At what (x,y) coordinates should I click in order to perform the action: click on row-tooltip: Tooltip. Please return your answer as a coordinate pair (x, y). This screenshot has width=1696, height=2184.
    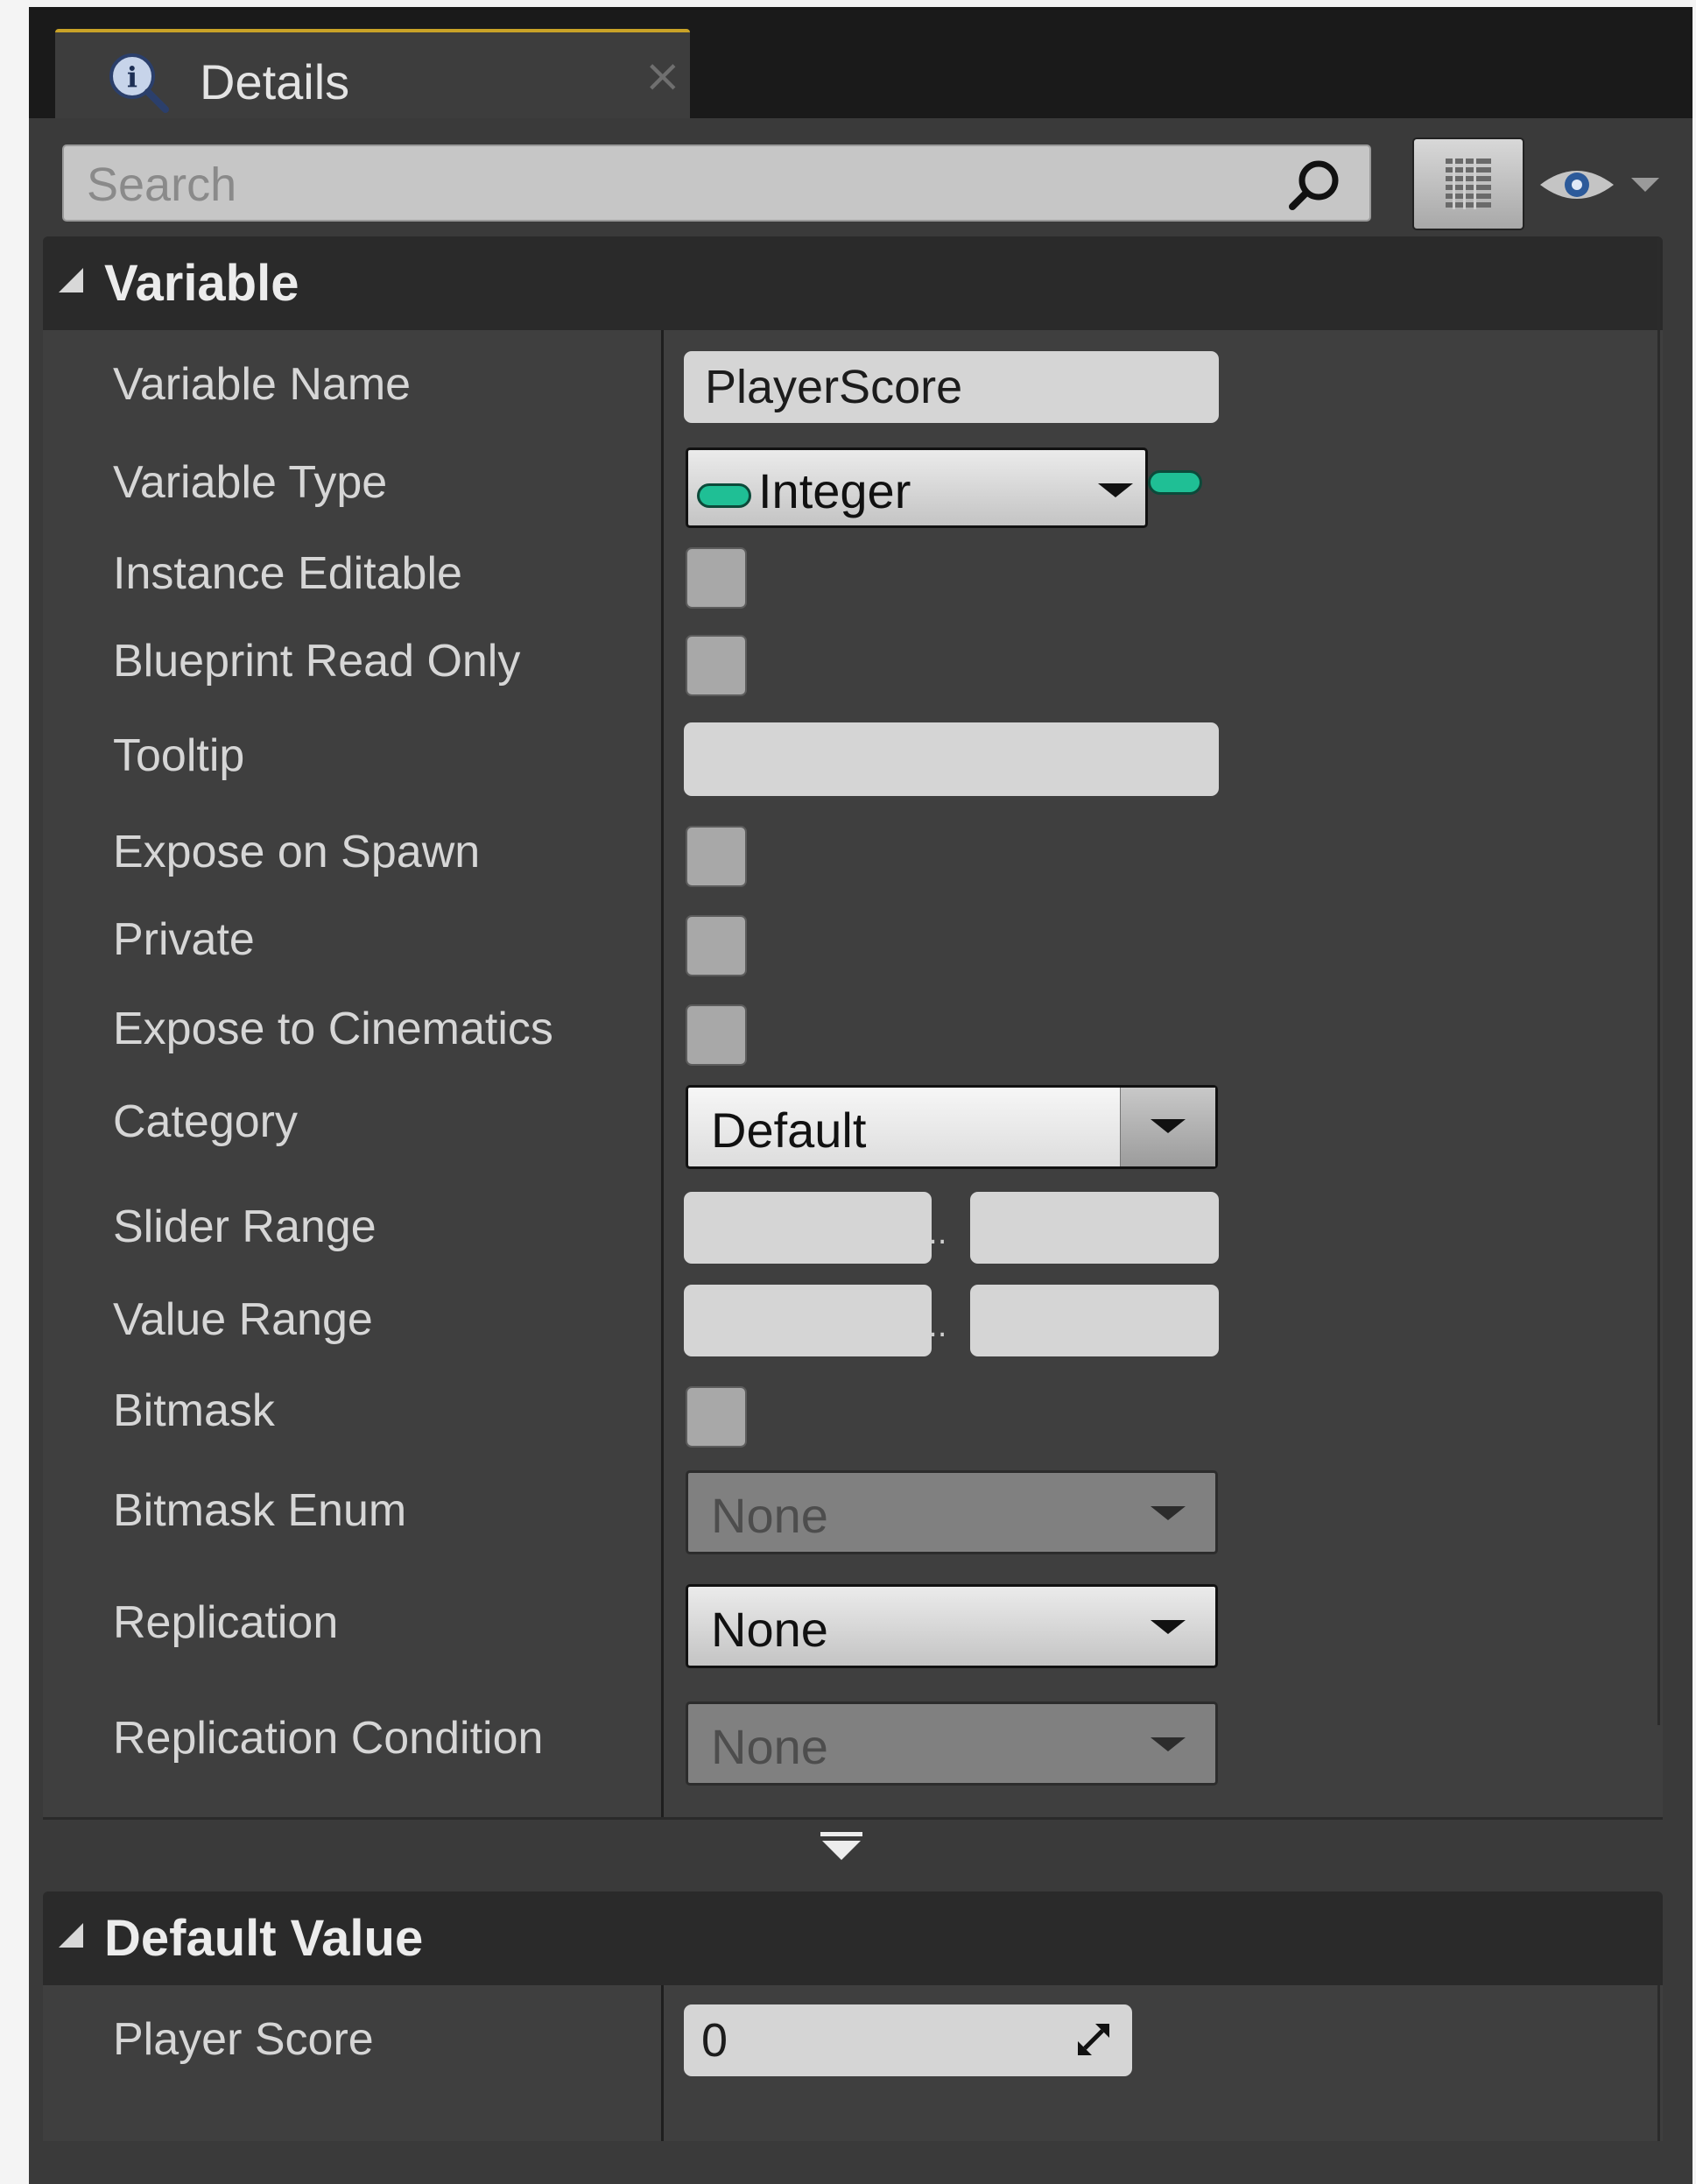
    Looking at the image, I should click on (853, 751).